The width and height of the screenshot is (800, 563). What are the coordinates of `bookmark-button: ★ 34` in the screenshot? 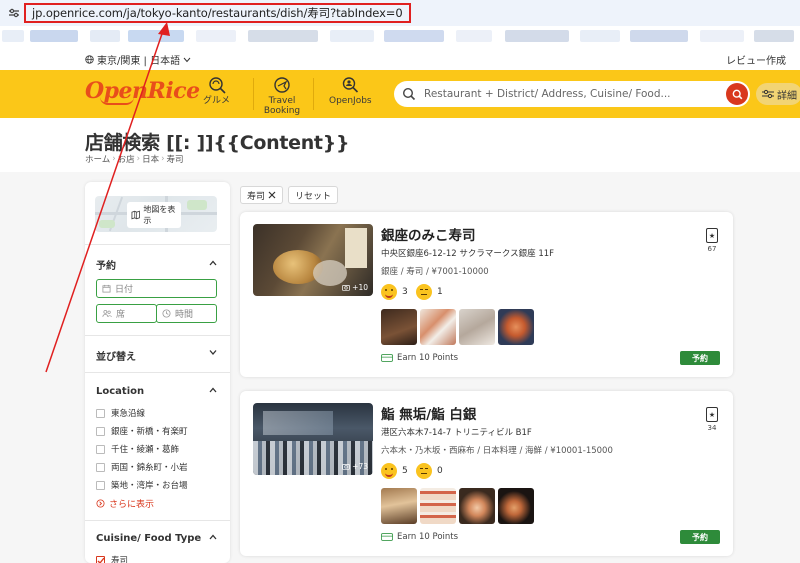 It's located at (712, 419).